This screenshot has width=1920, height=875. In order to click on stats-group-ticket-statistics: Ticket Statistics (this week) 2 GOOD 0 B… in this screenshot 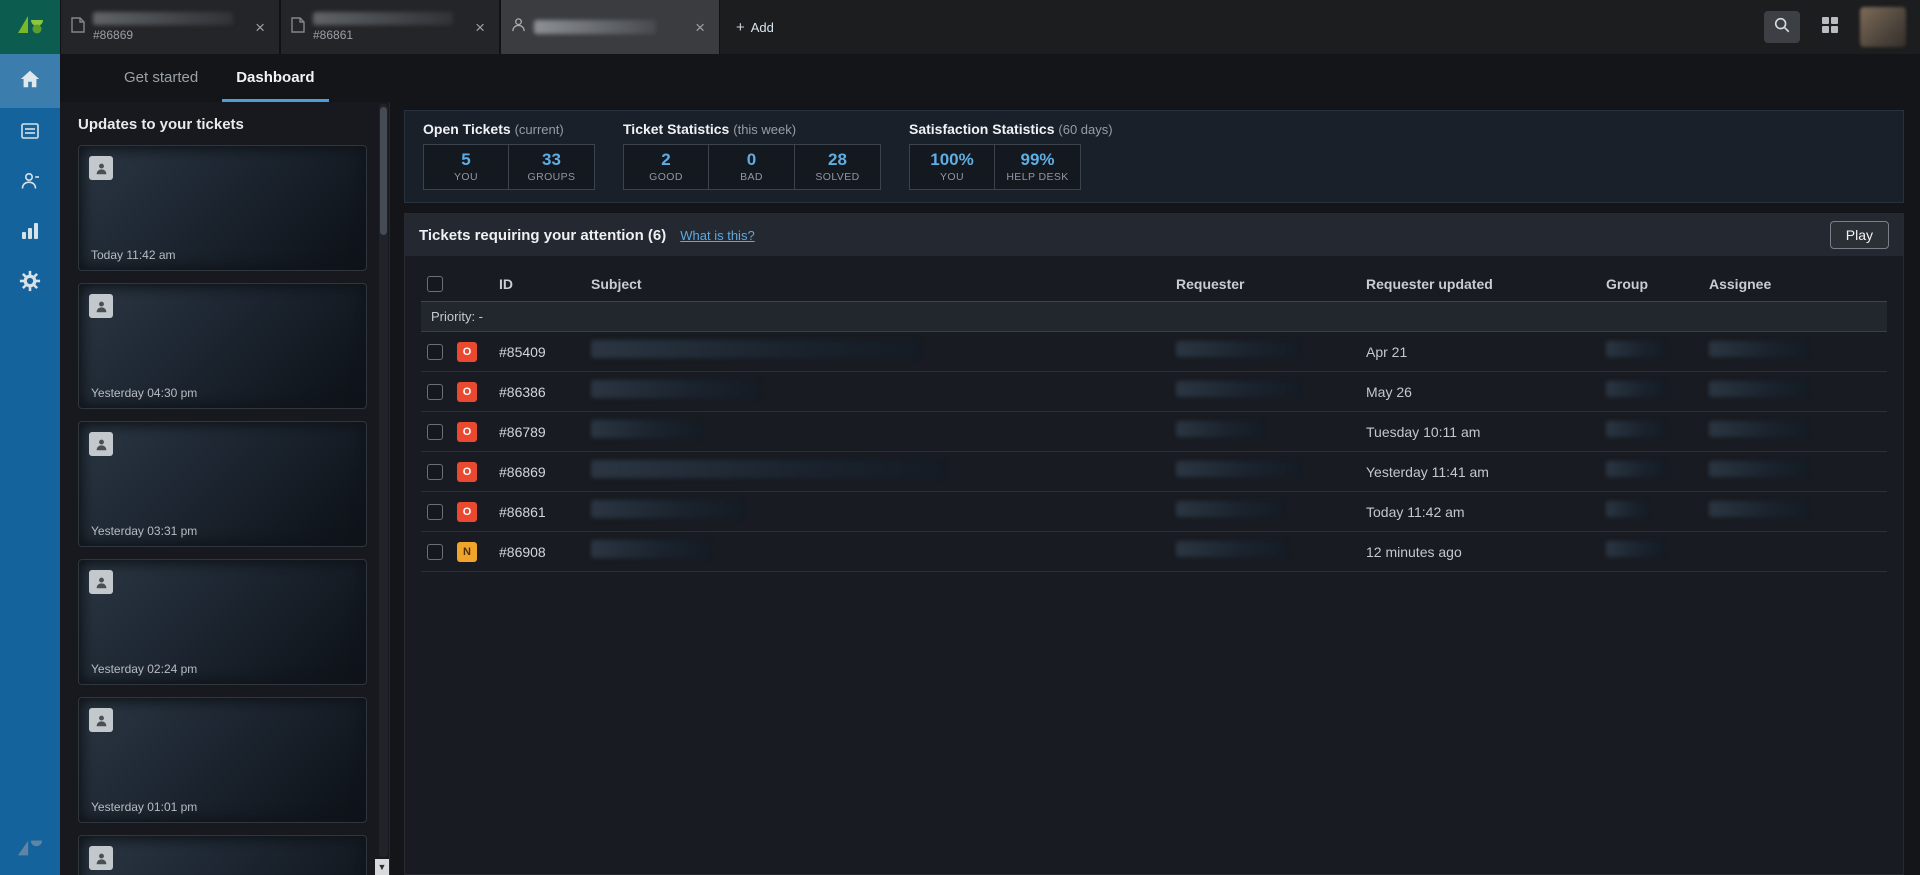, I will do `click(752, 155)`.